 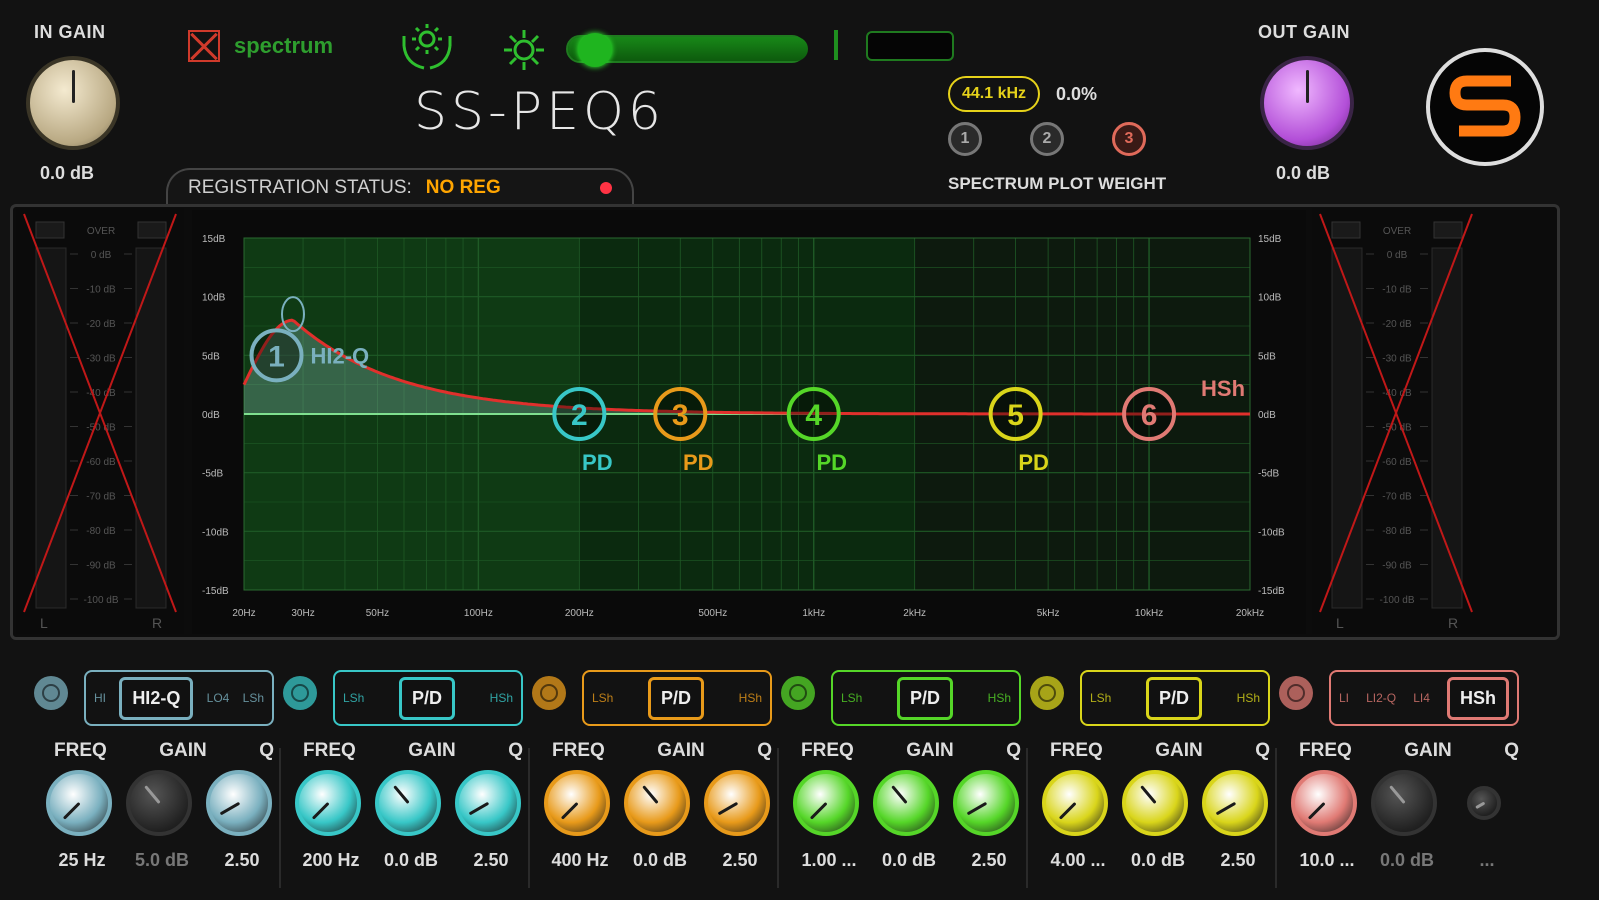 What do you see at coordinates (79, 803) in the screenshot?
I see `band-1-freq-knob` at bounding box center [79, 803].